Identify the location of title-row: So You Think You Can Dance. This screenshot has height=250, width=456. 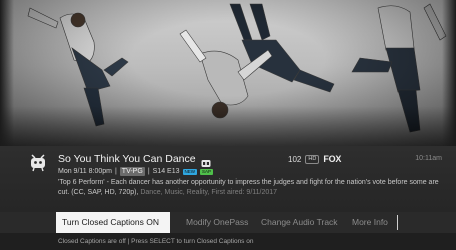
(134, 160).